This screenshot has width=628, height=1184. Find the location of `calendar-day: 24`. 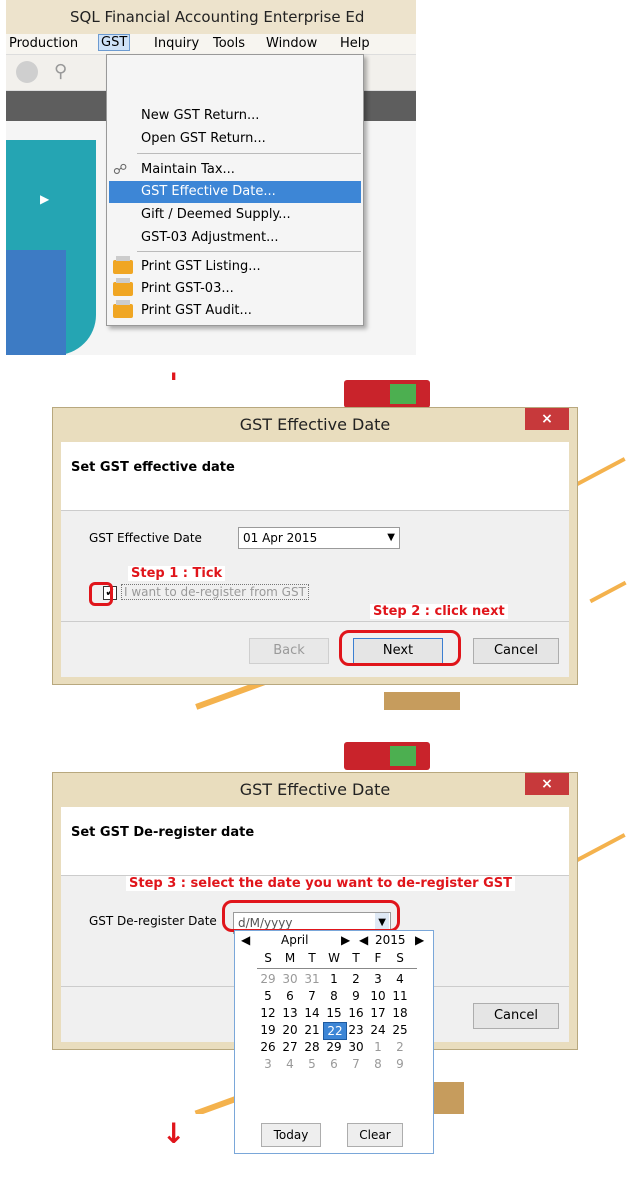

calendar-day: 24 is located at coordinates (378, 1030).